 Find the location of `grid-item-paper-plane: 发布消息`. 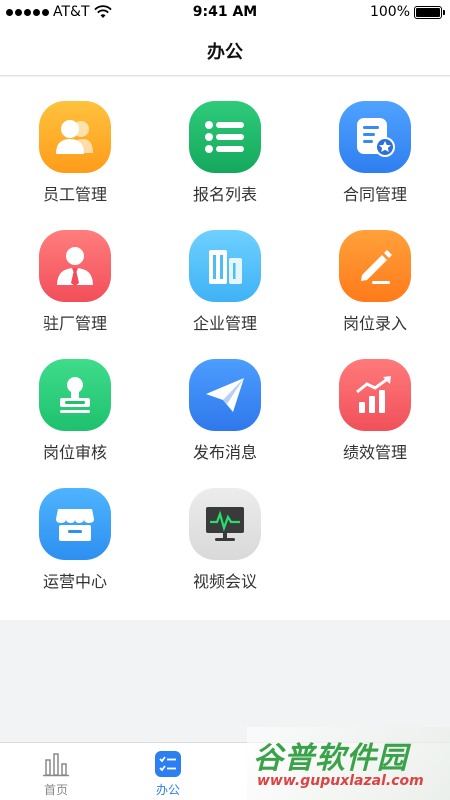

grid-item-paper-plane: 发布消息 is located at coordinates (225, 399).